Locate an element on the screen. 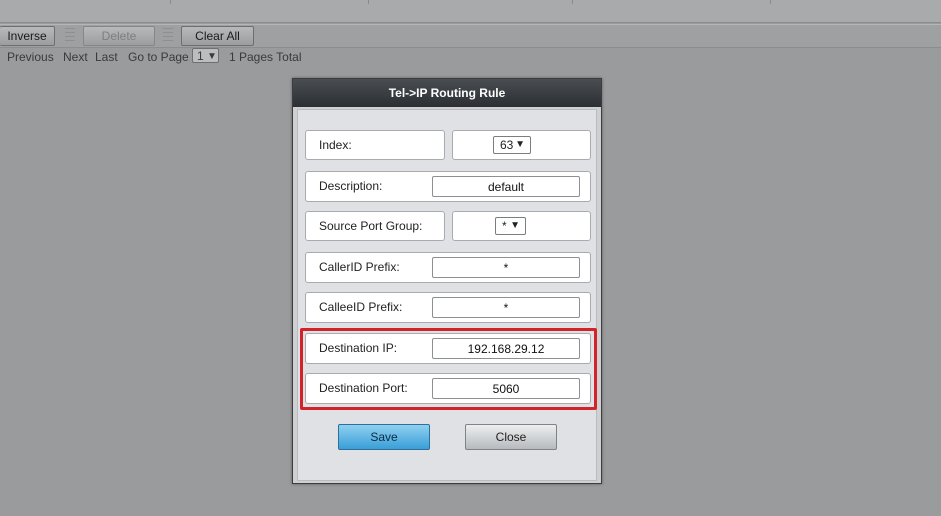 Image resolution: width=941 pixels, height=516 pixels. dialog-title: Tel->IP Routing Rule is located at coordinates (447, 93).